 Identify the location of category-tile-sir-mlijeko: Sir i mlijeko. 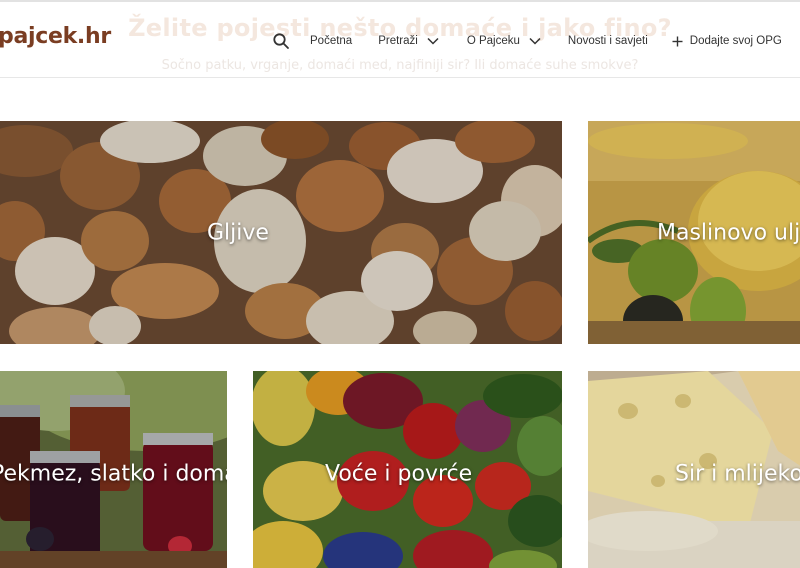
(694, 469).